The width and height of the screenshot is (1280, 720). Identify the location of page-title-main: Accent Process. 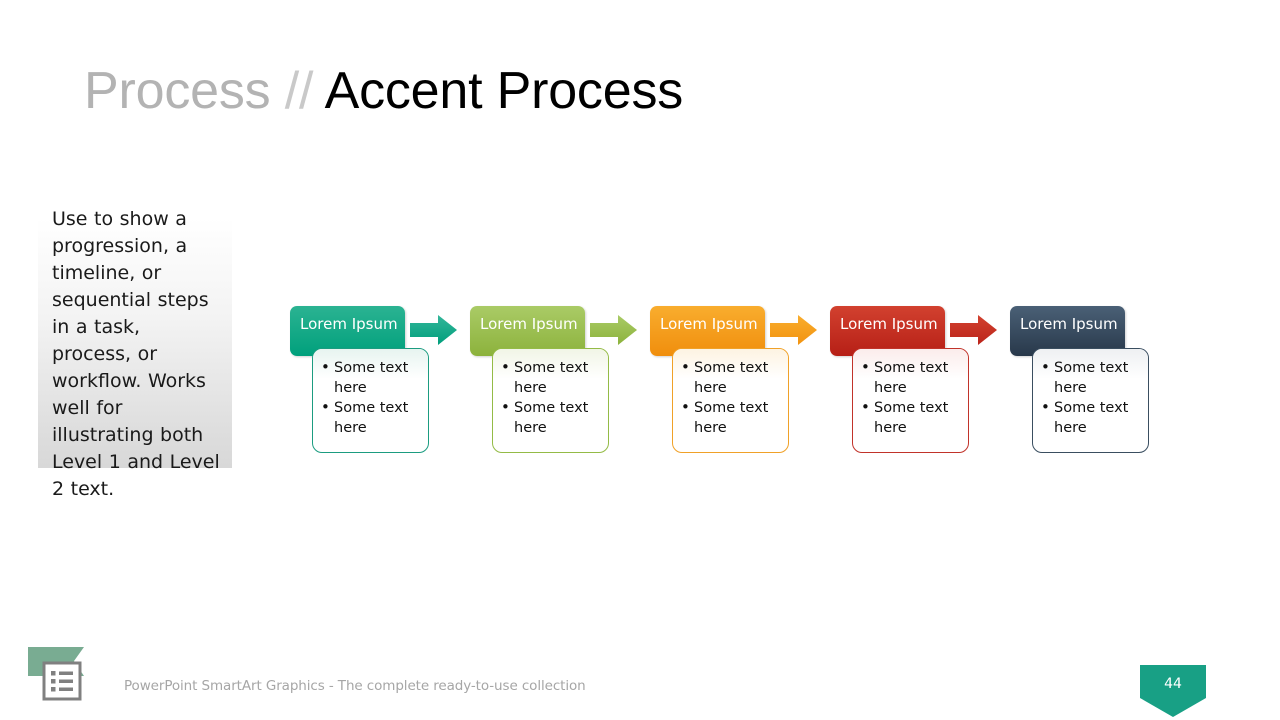
(504, 91).